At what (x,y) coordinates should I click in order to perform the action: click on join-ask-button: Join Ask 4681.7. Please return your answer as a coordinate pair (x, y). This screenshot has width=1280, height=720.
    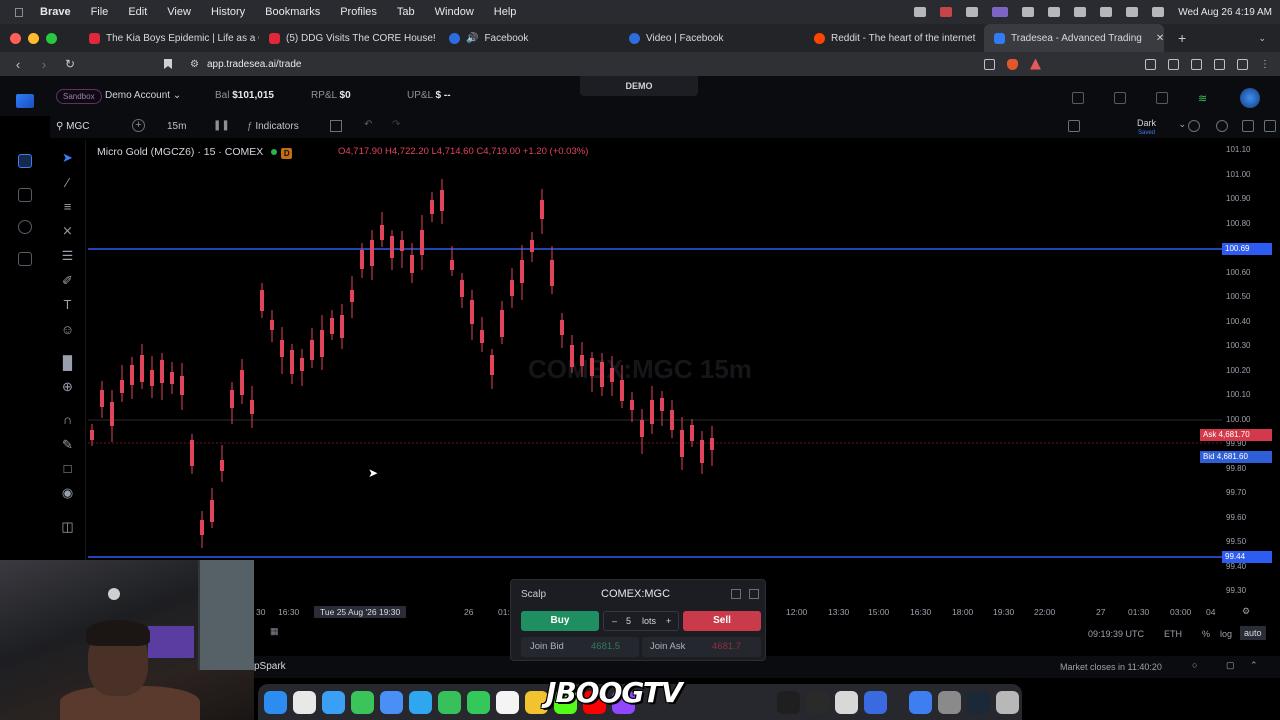
    Looking at the image, I should click on (701, 647).